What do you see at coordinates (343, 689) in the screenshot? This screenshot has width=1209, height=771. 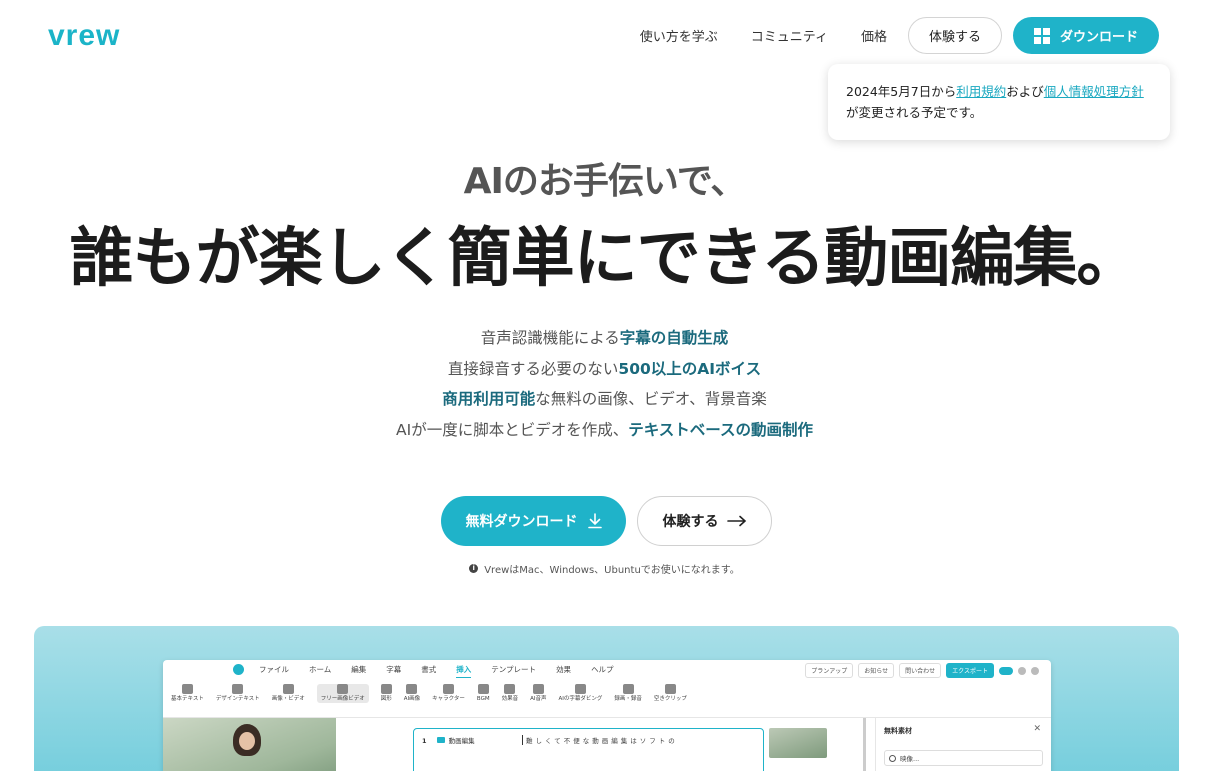 I see `free-media-icon` at bounding box center [343, 689].